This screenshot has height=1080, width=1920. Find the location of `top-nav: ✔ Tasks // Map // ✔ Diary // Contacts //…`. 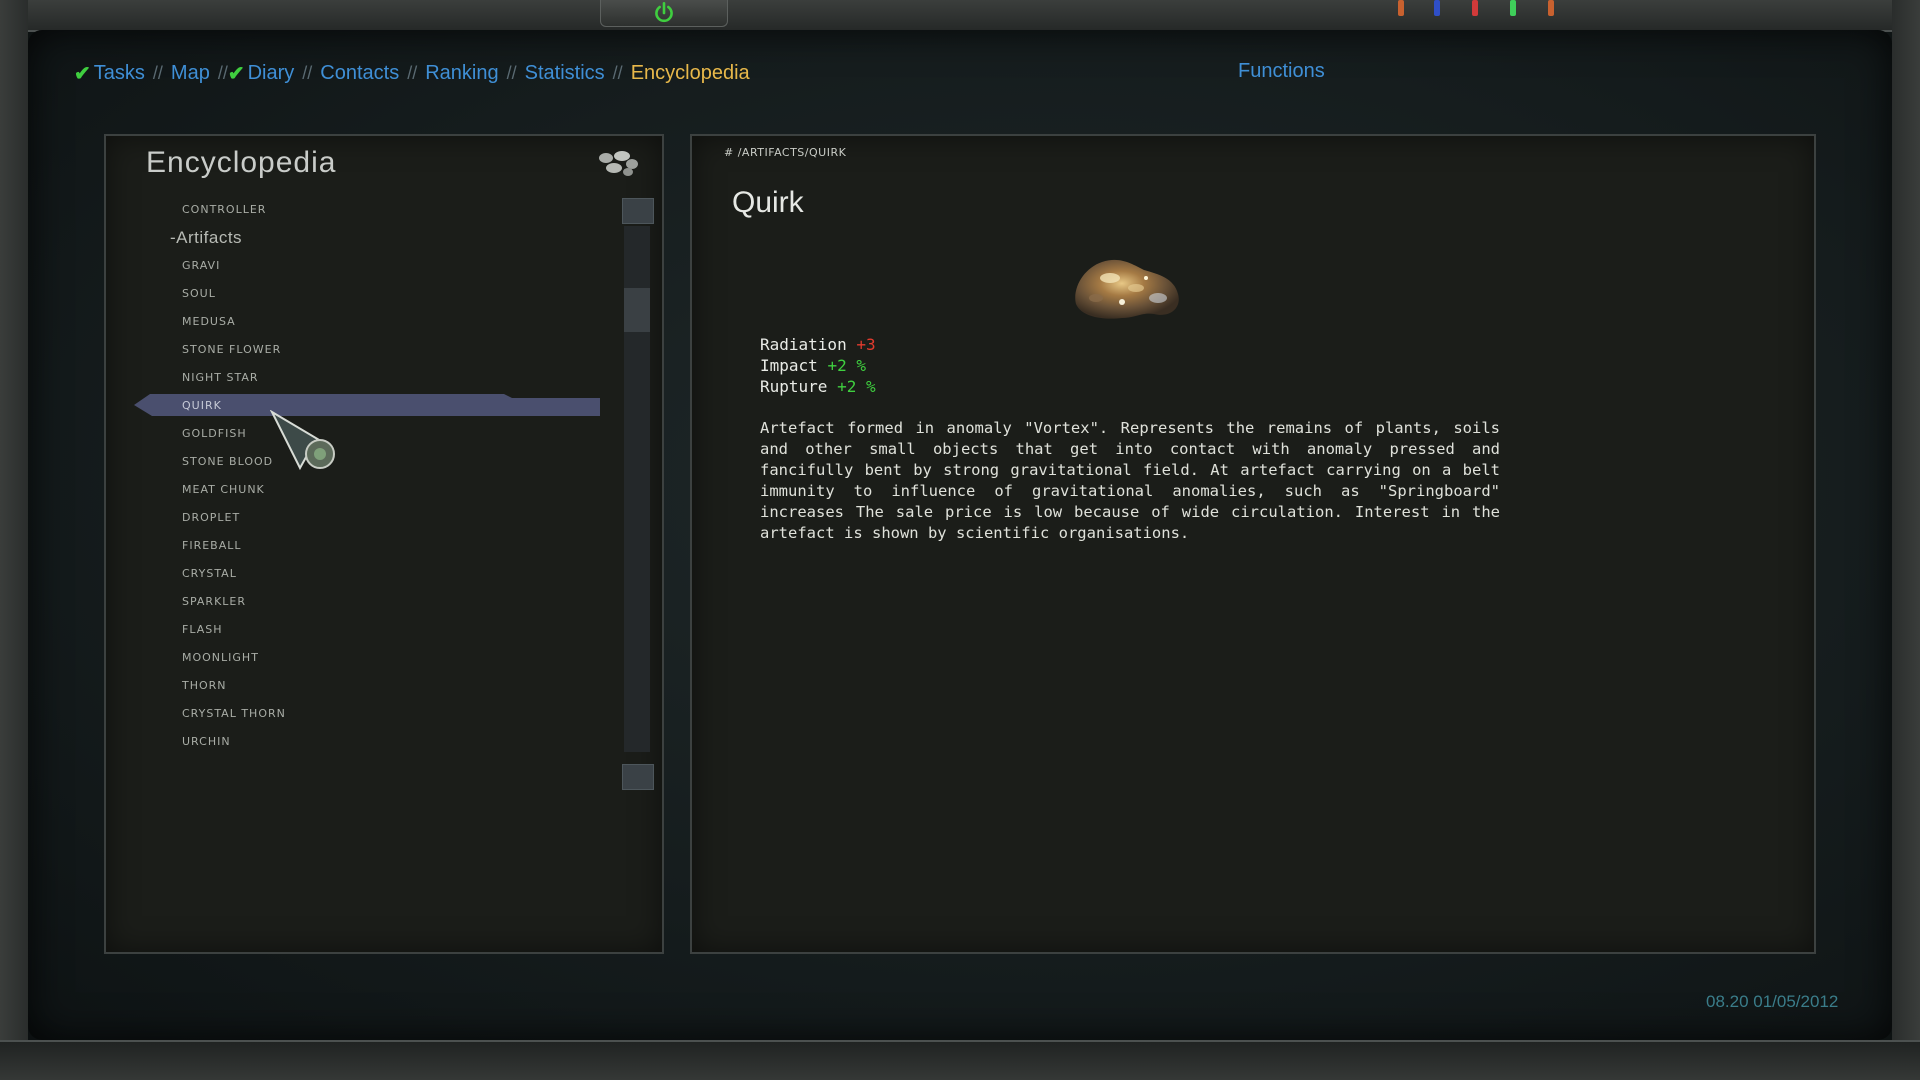

top-nav: ✔ Tasks // Map // ✔ Diary // Contacts //… is located at coordinates (412, 73).